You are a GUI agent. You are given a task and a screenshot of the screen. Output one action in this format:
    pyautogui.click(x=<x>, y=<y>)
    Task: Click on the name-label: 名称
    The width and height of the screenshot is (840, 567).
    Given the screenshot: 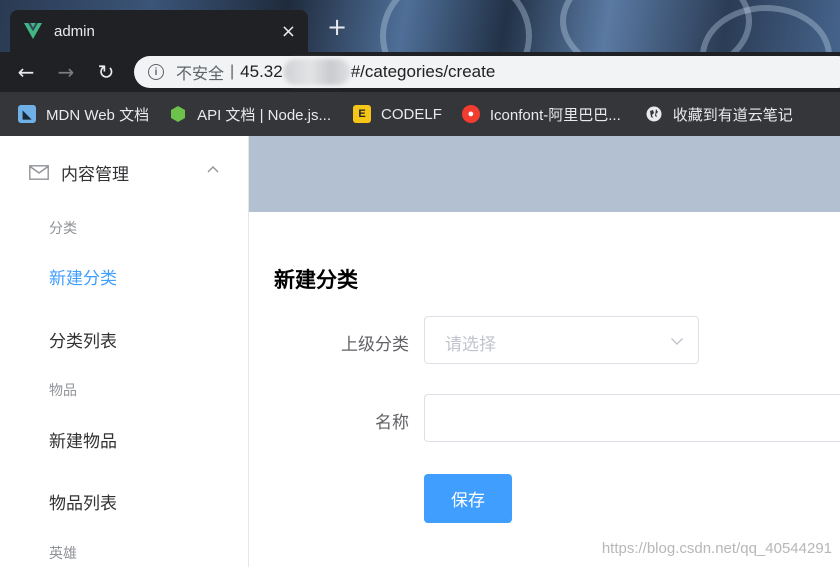 What is the action you would take?
    pyautogui.click(x=392, y=423)
    